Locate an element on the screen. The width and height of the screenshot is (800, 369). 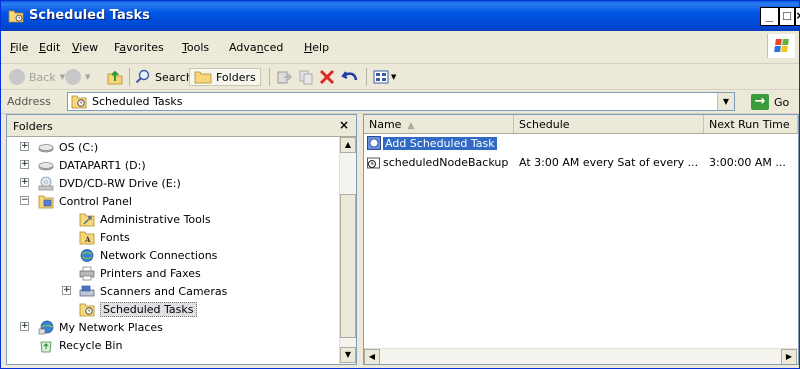
search-icon is located at coordinates (142, 76).